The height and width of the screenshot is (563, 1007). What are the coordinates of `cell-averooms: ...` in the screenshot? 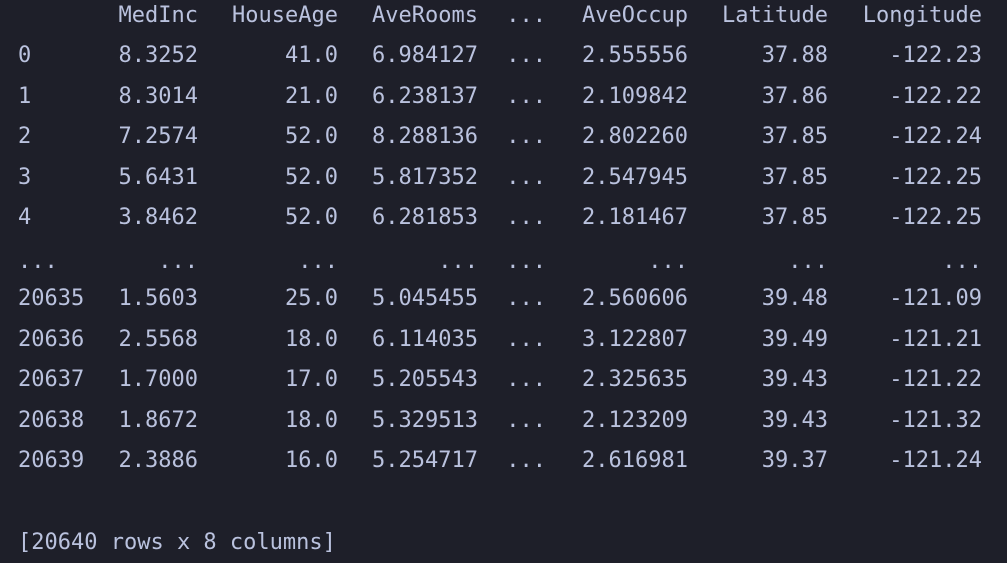 It's located at (458, 261).